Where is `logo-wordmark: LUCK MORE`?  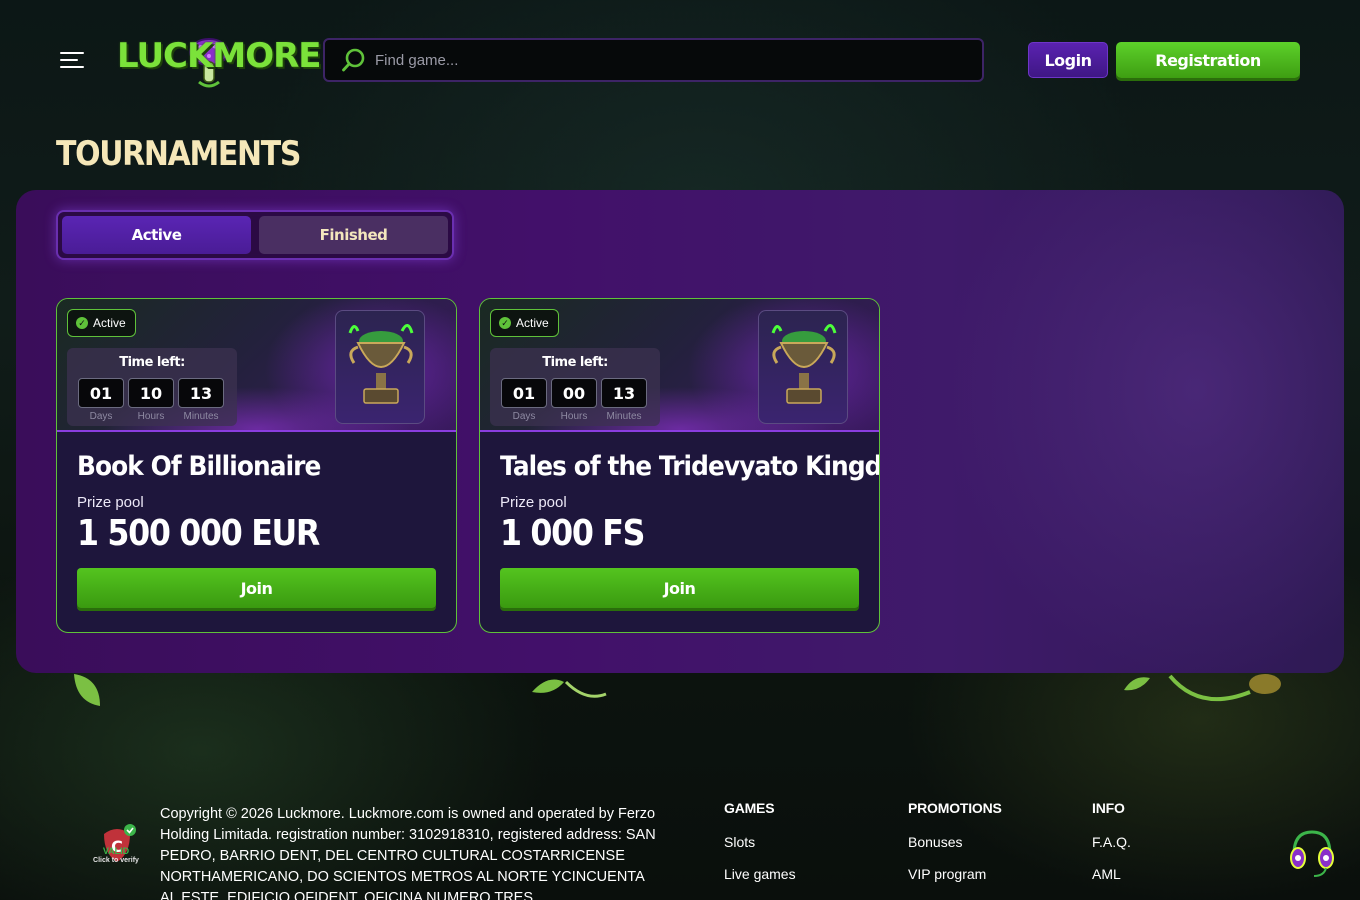 logo-wordmark: LUCK MORE is located at coordinates (219, 56).